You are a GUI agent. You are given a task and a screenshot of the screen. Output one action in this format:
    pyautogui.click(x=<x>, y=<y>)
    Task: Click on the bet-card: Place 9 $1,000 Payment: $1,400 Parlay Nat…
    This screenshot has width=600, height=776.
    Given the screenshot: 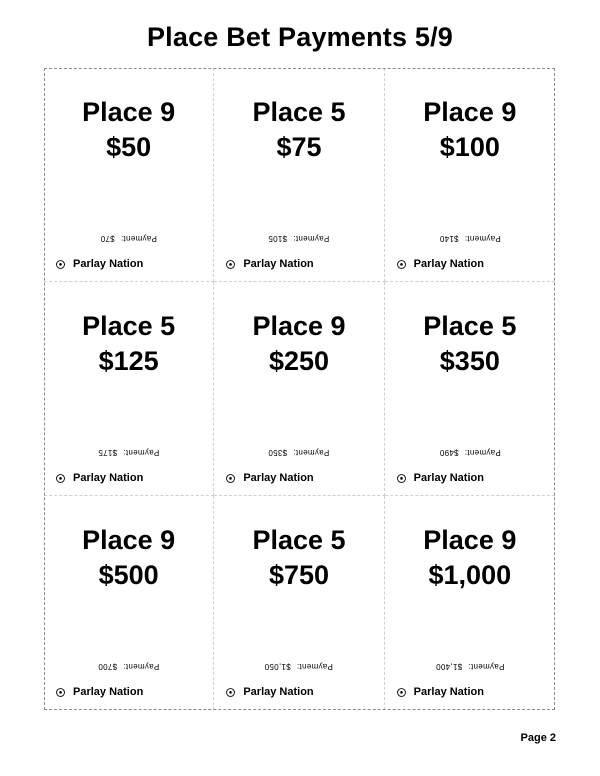 What is the action you would take?
    pyautogui.click(x=470, y=603)
    